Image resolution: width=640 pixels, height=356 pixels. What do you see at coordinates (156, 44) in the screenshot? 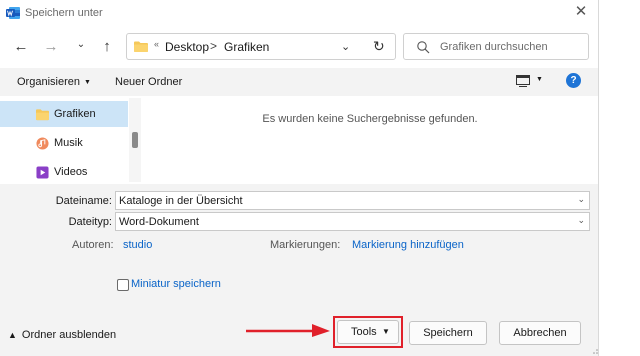
I see `overflow-chevron-icon: «` at bounding box center [156, 44].